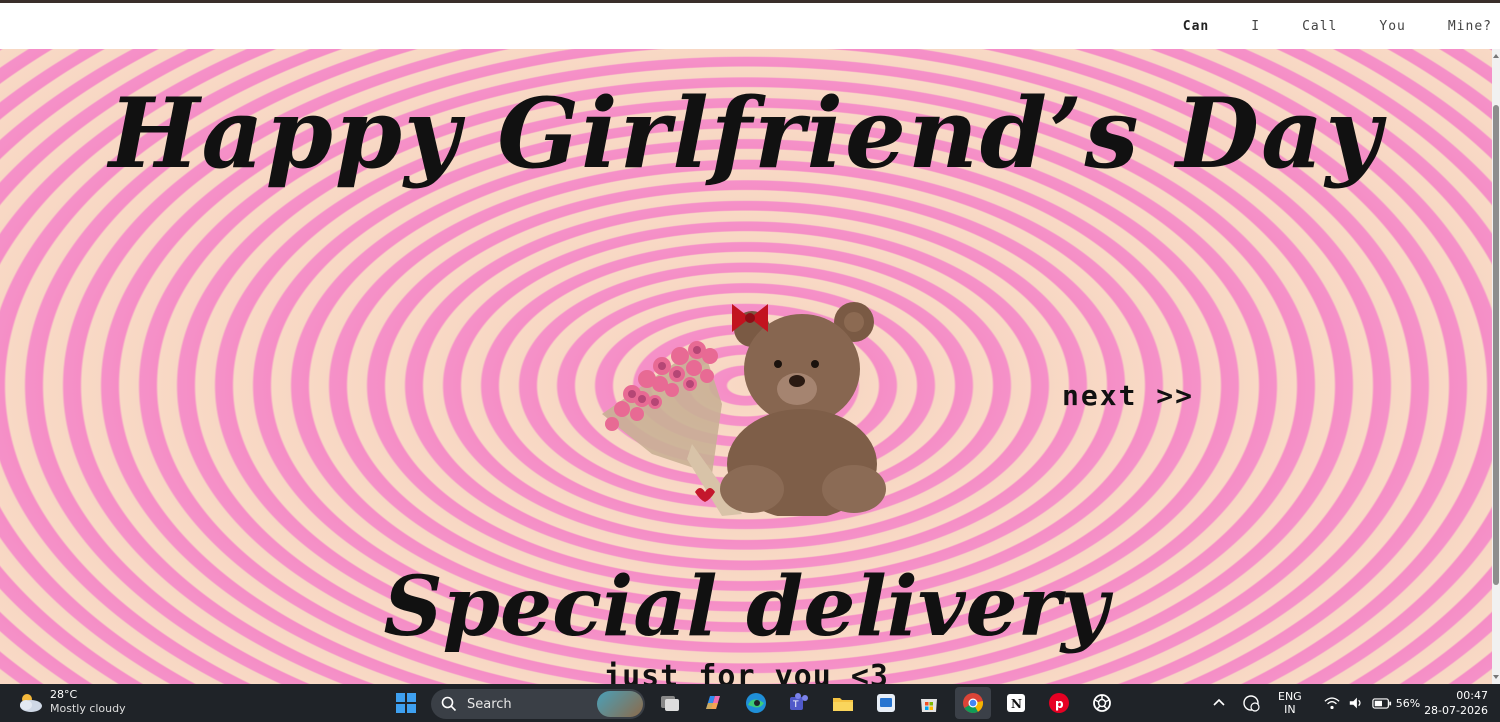 Image resolution: width=1500 pixels, height=722 pixels. Describe the element at coordinates (1408, 703) in the screenshot. I see `battery-percent: 56%` at that location.